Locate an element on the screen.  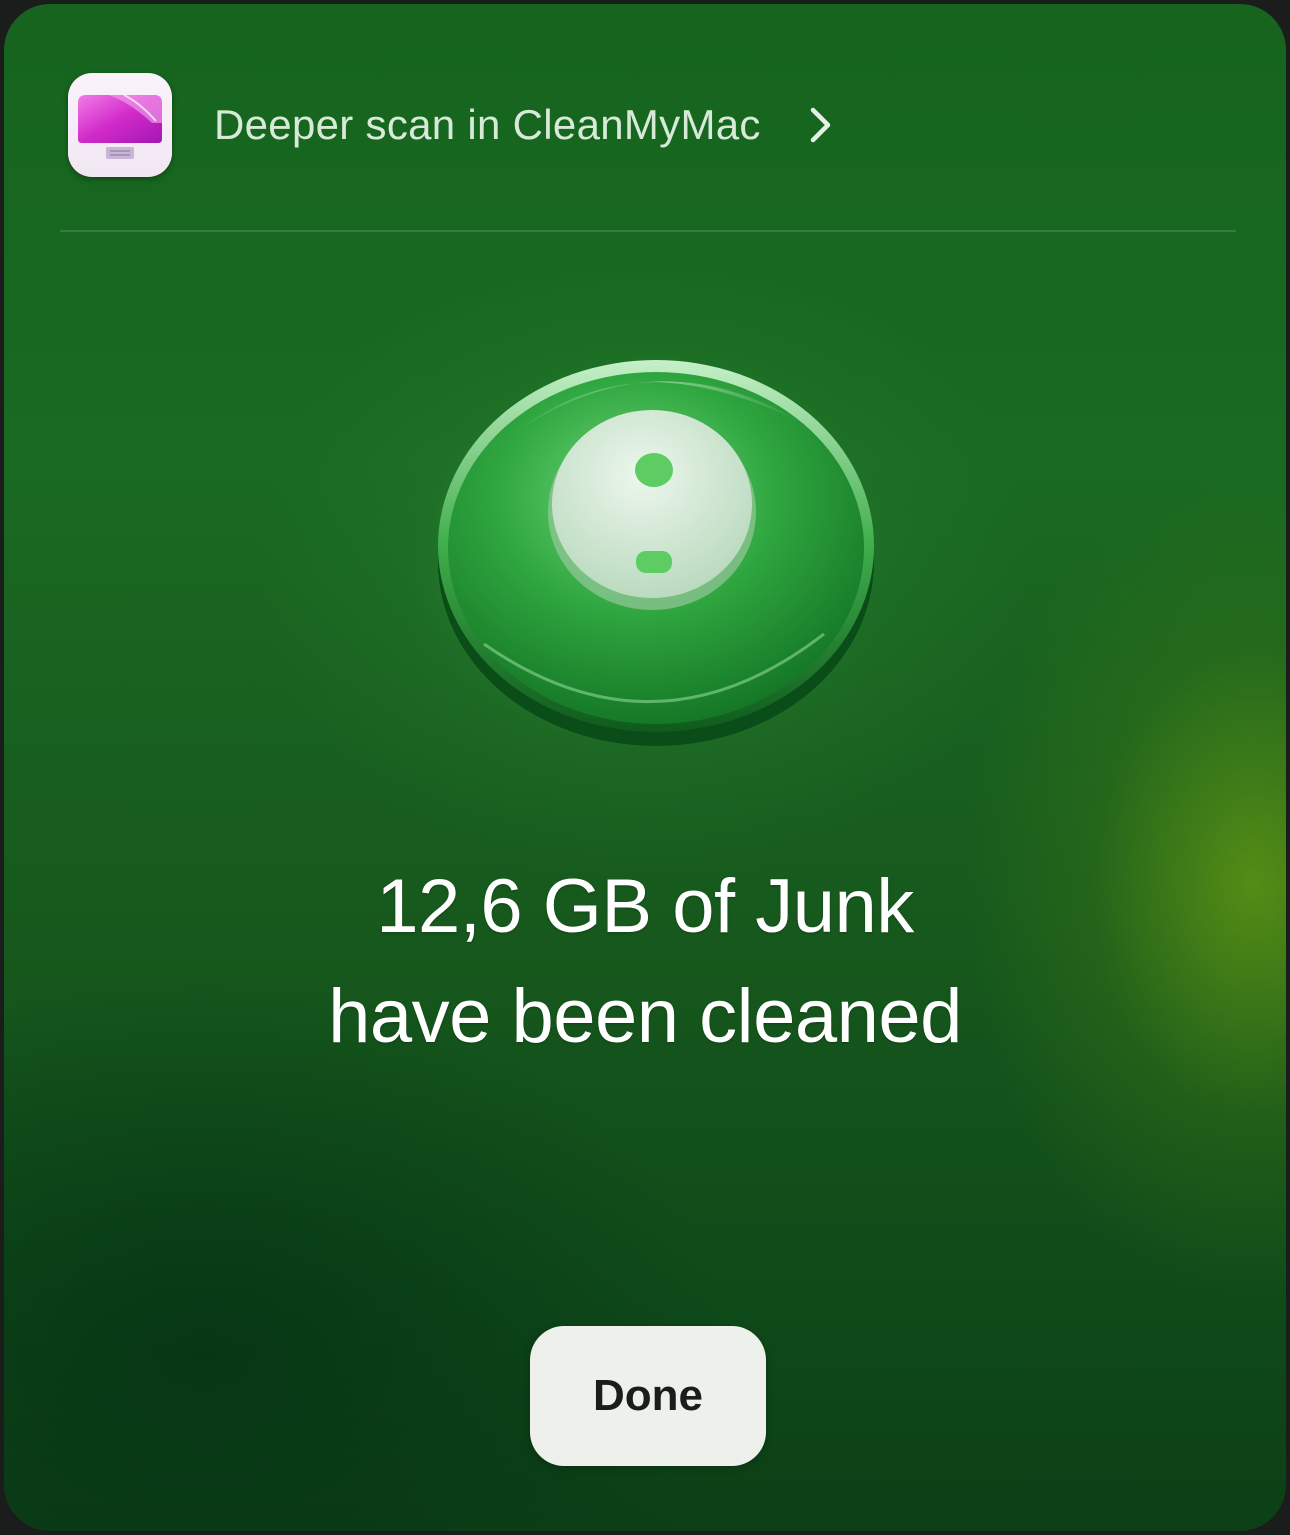
cleanup-result-line1: 12,6 GB of Junk is located at coordinates (645, 906).